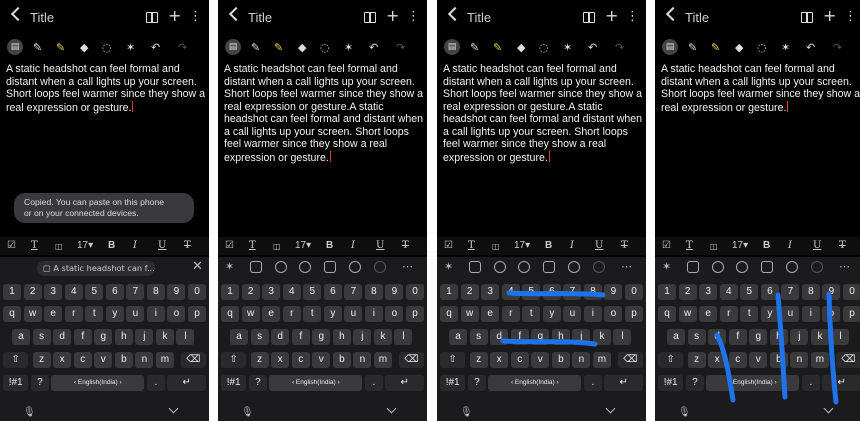 The height and width of the screenshot is (421, 860). Describe the element at coordinates (778, 360) in the screenshot. I see `key-b: b` at that location.